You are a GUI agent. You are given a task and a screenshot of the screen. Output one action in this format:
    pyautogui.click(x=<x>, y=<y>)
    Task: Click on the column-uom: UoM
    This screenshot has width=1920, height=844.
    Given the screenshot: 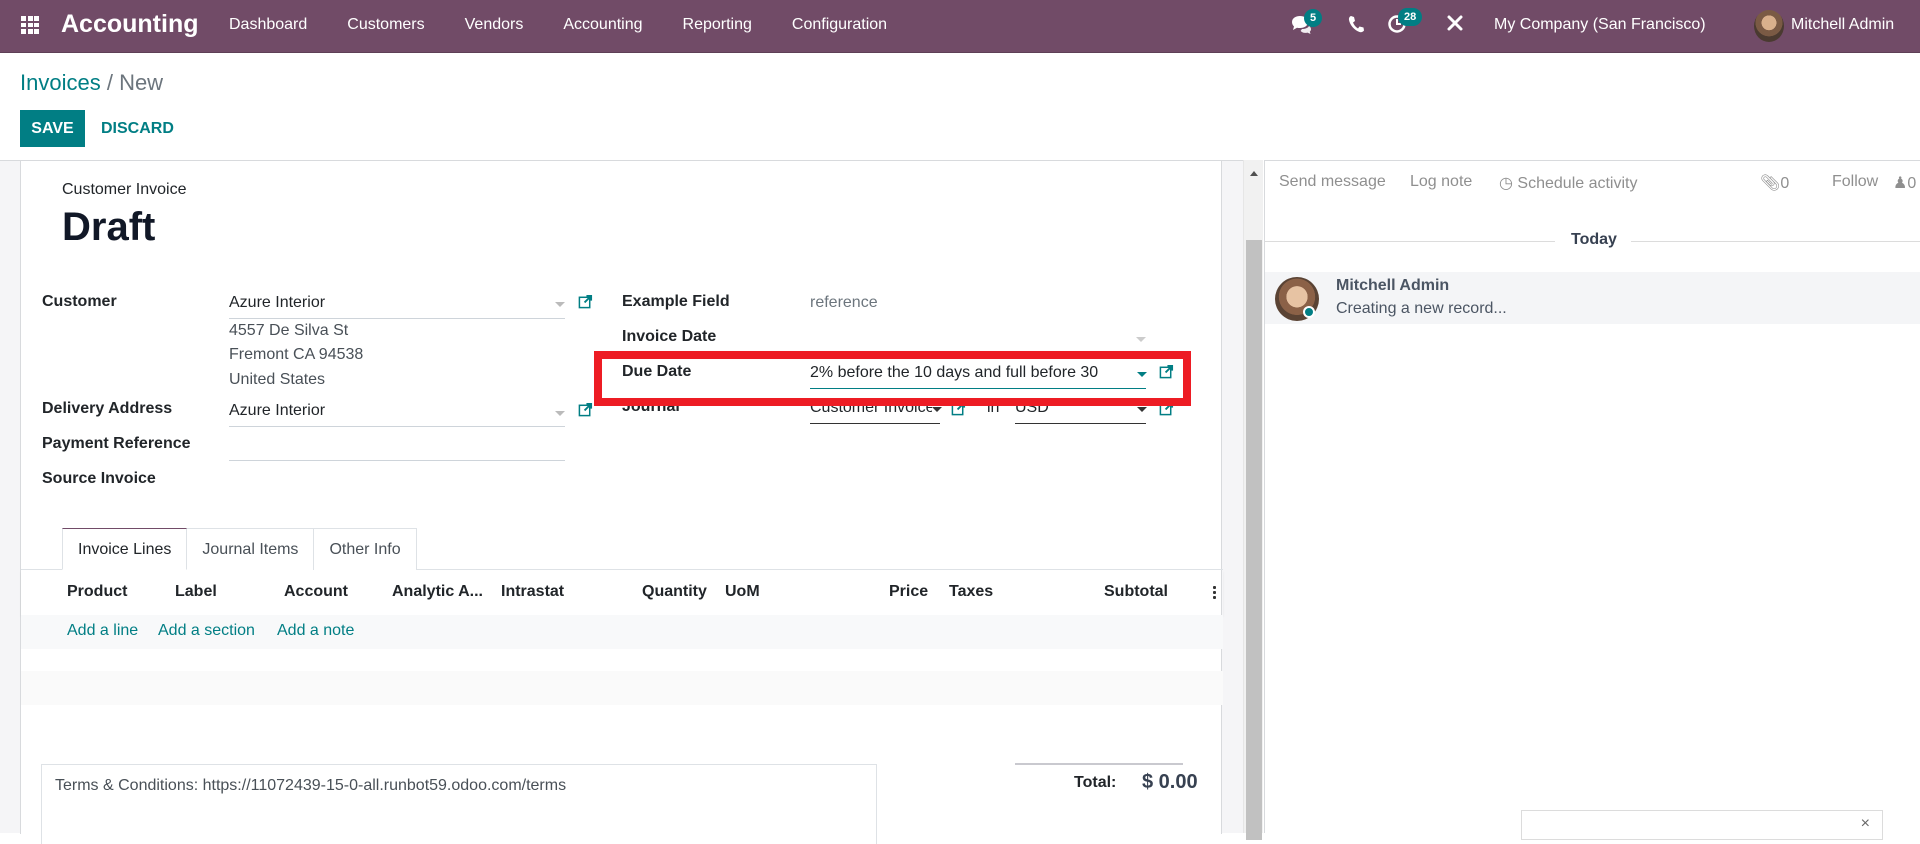 What is the action you would take?
    pyautogui.click(x=742, y=592)
    